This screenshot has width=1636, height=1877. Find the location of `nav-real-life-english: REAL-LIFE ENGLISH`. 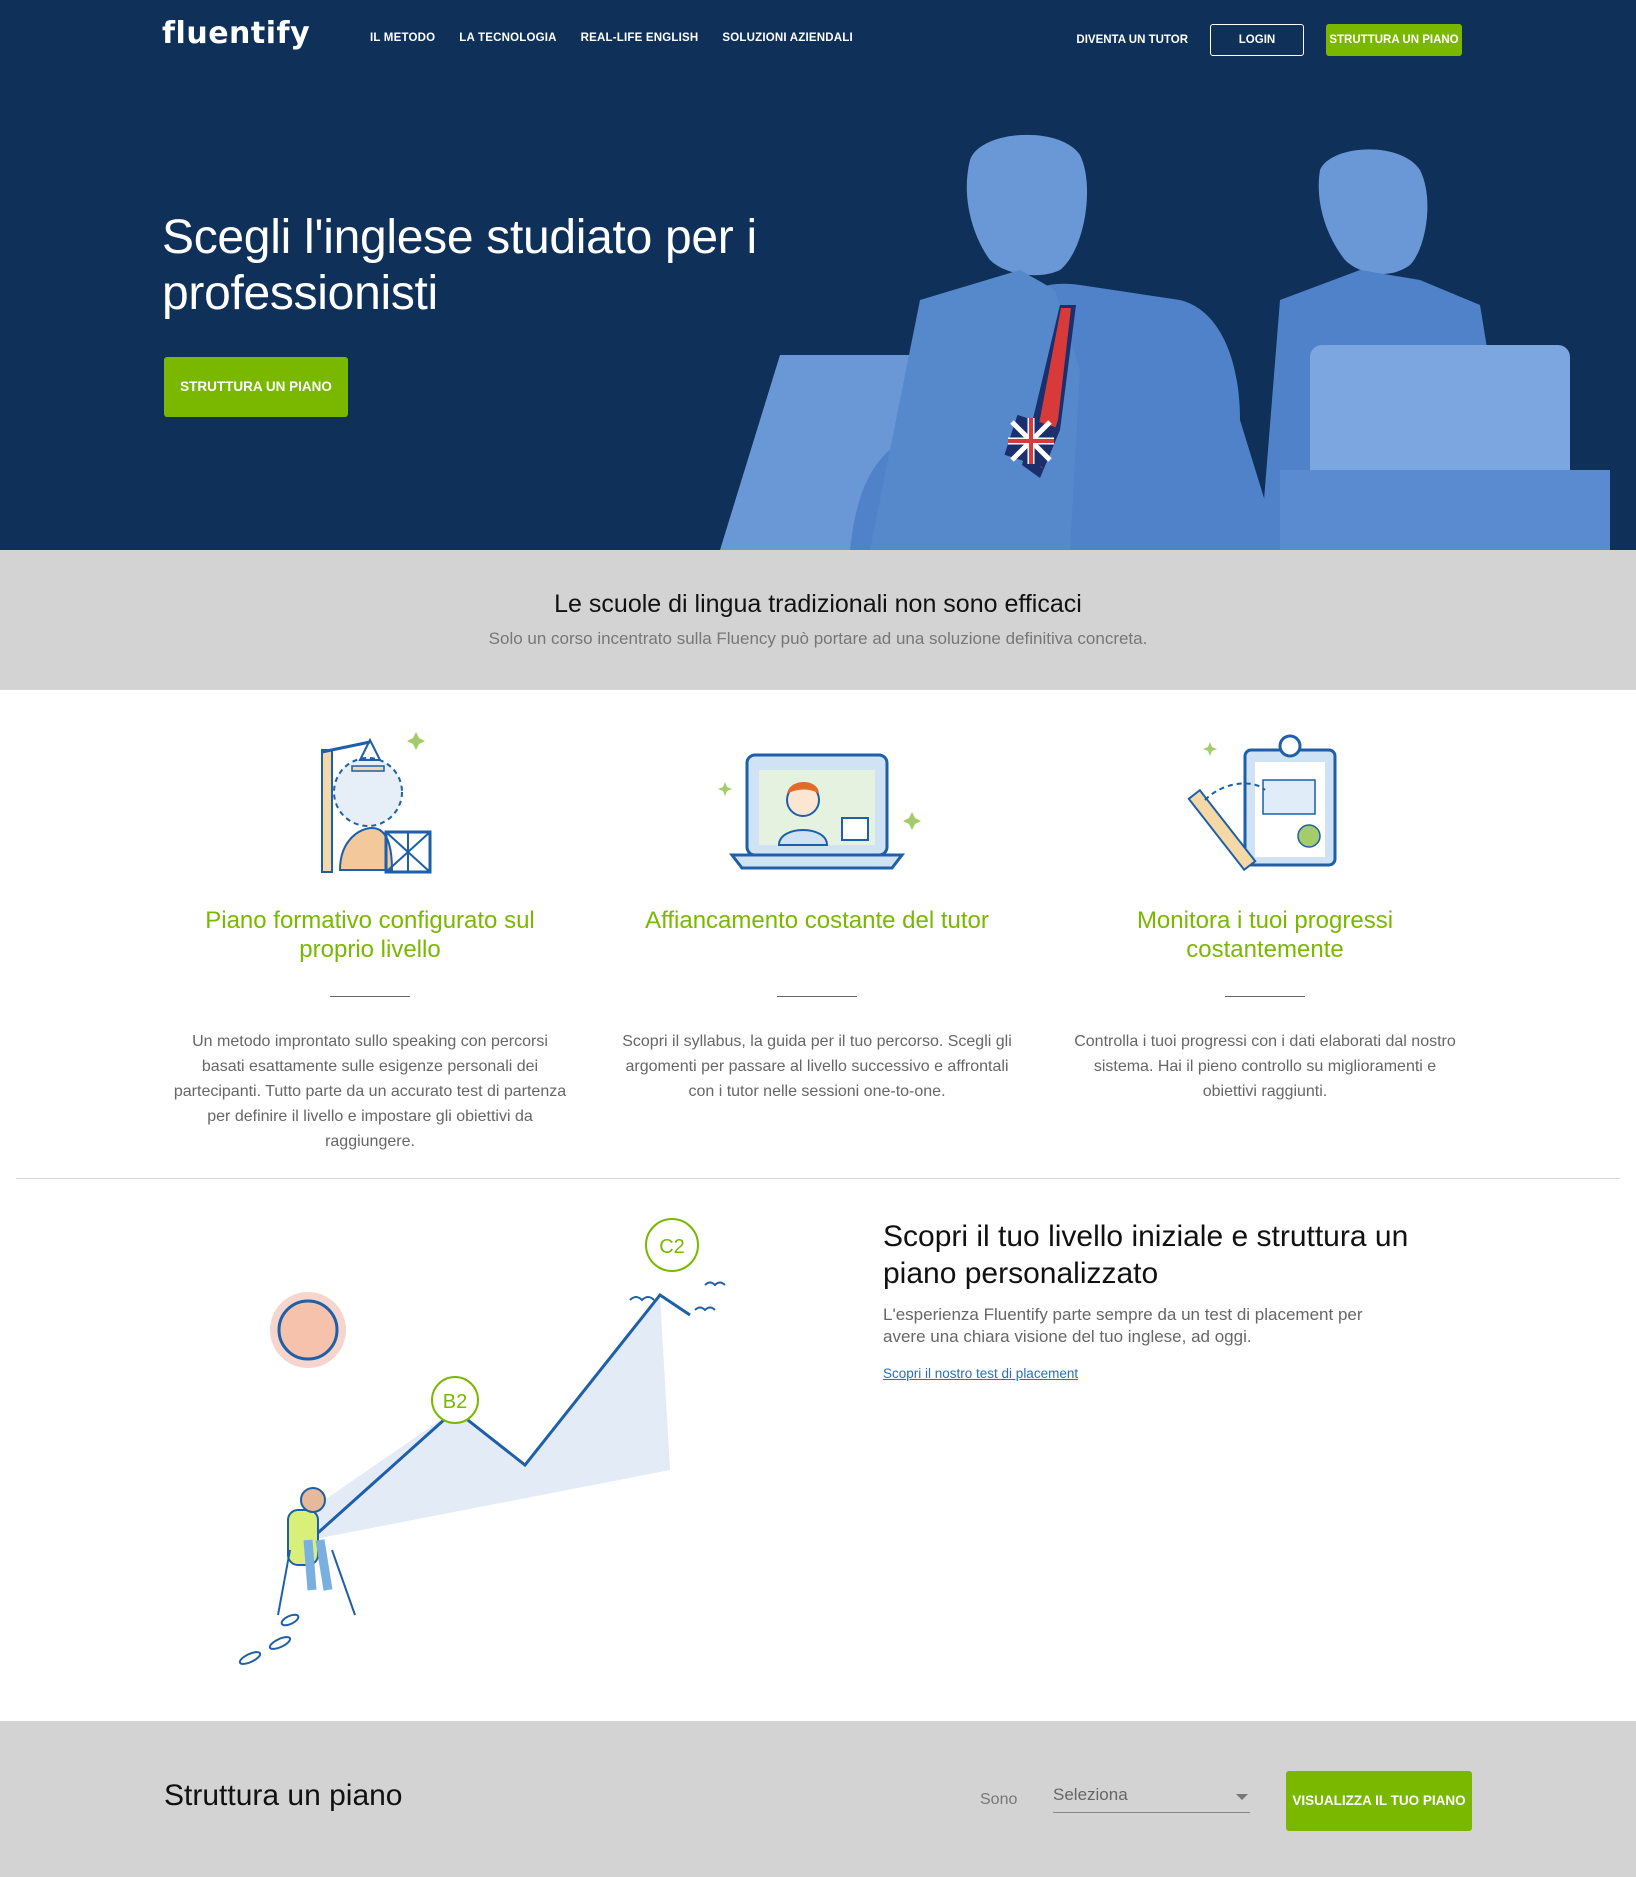

nav-real-life-english: REAL-LIFE ENGLISH is located at coordinates (640, 38).